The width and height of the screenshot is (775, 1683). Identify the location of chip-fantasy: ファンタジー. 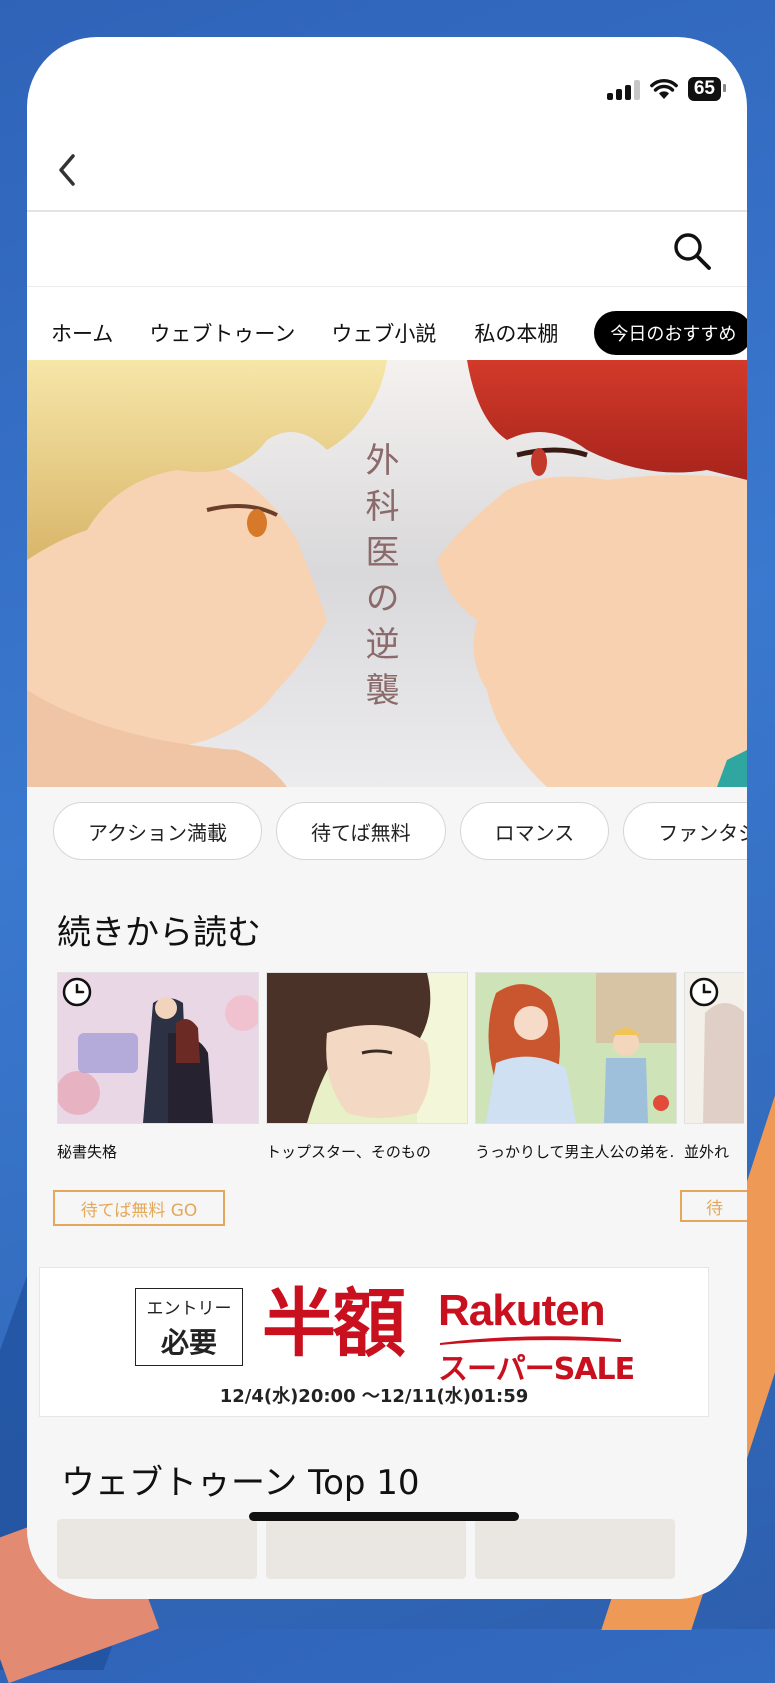
(685, 831).